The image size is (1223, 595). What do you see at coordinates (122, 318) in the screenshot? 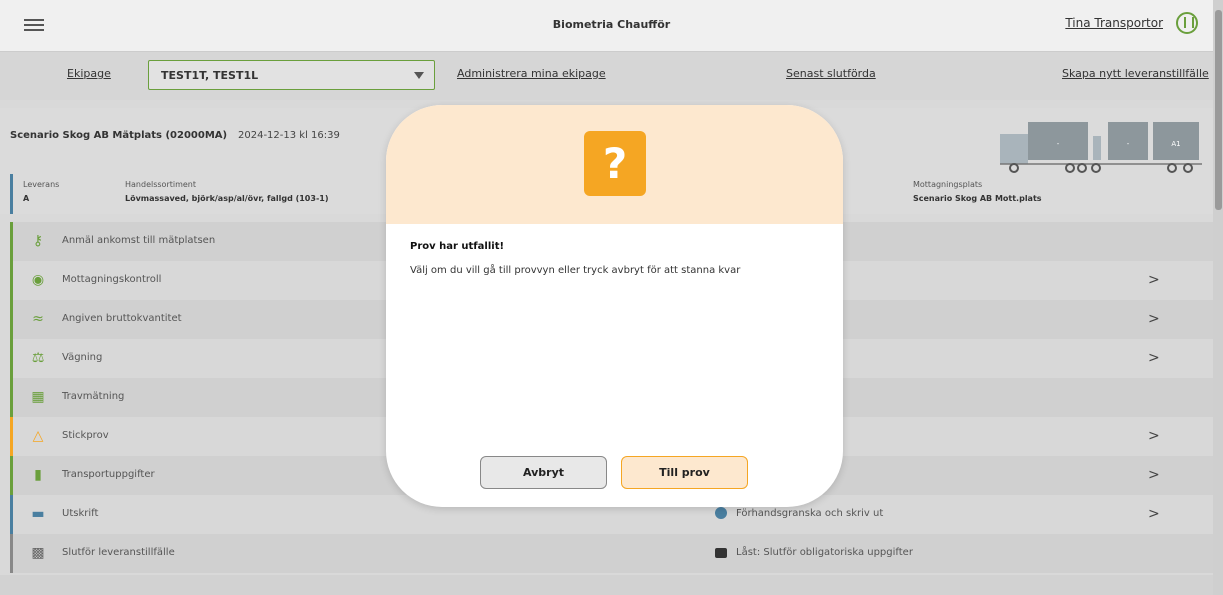
I see `step-label: Angiven bruttokvantitet` at bounding box center [122, 318].